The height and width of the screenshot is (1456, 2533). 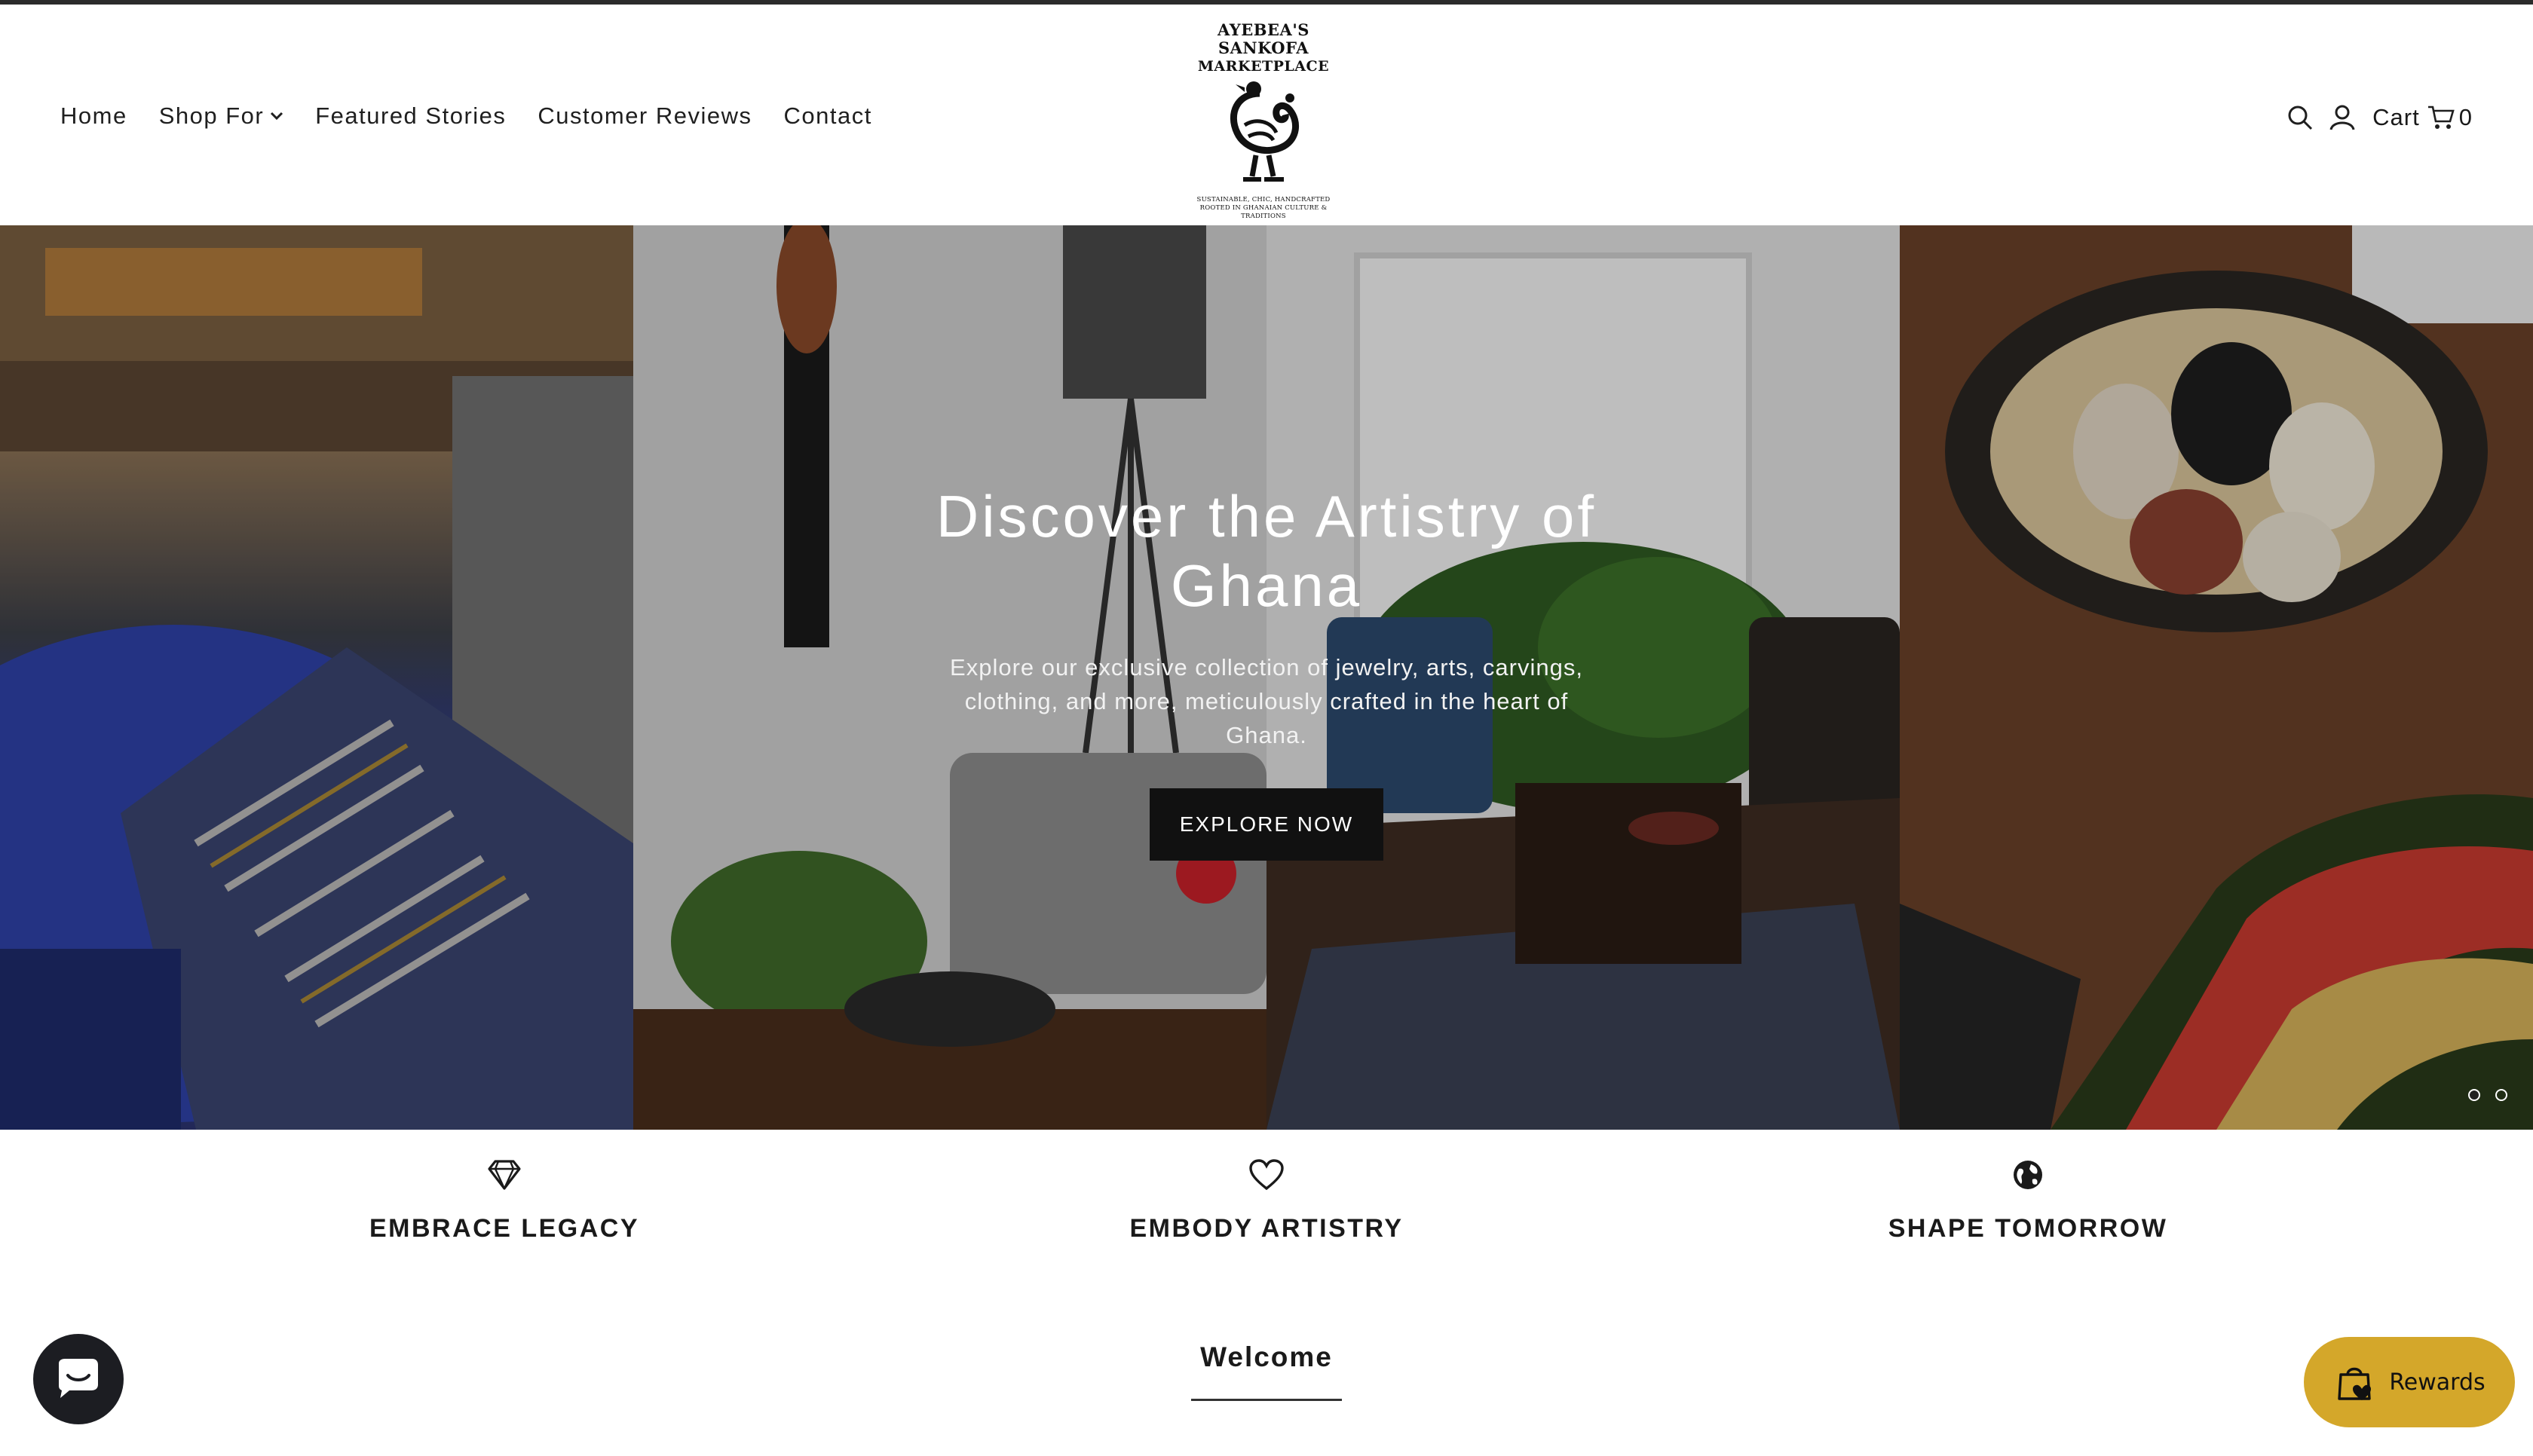 I want to click on nav-contact: Contact, so click(x=828, y=116).